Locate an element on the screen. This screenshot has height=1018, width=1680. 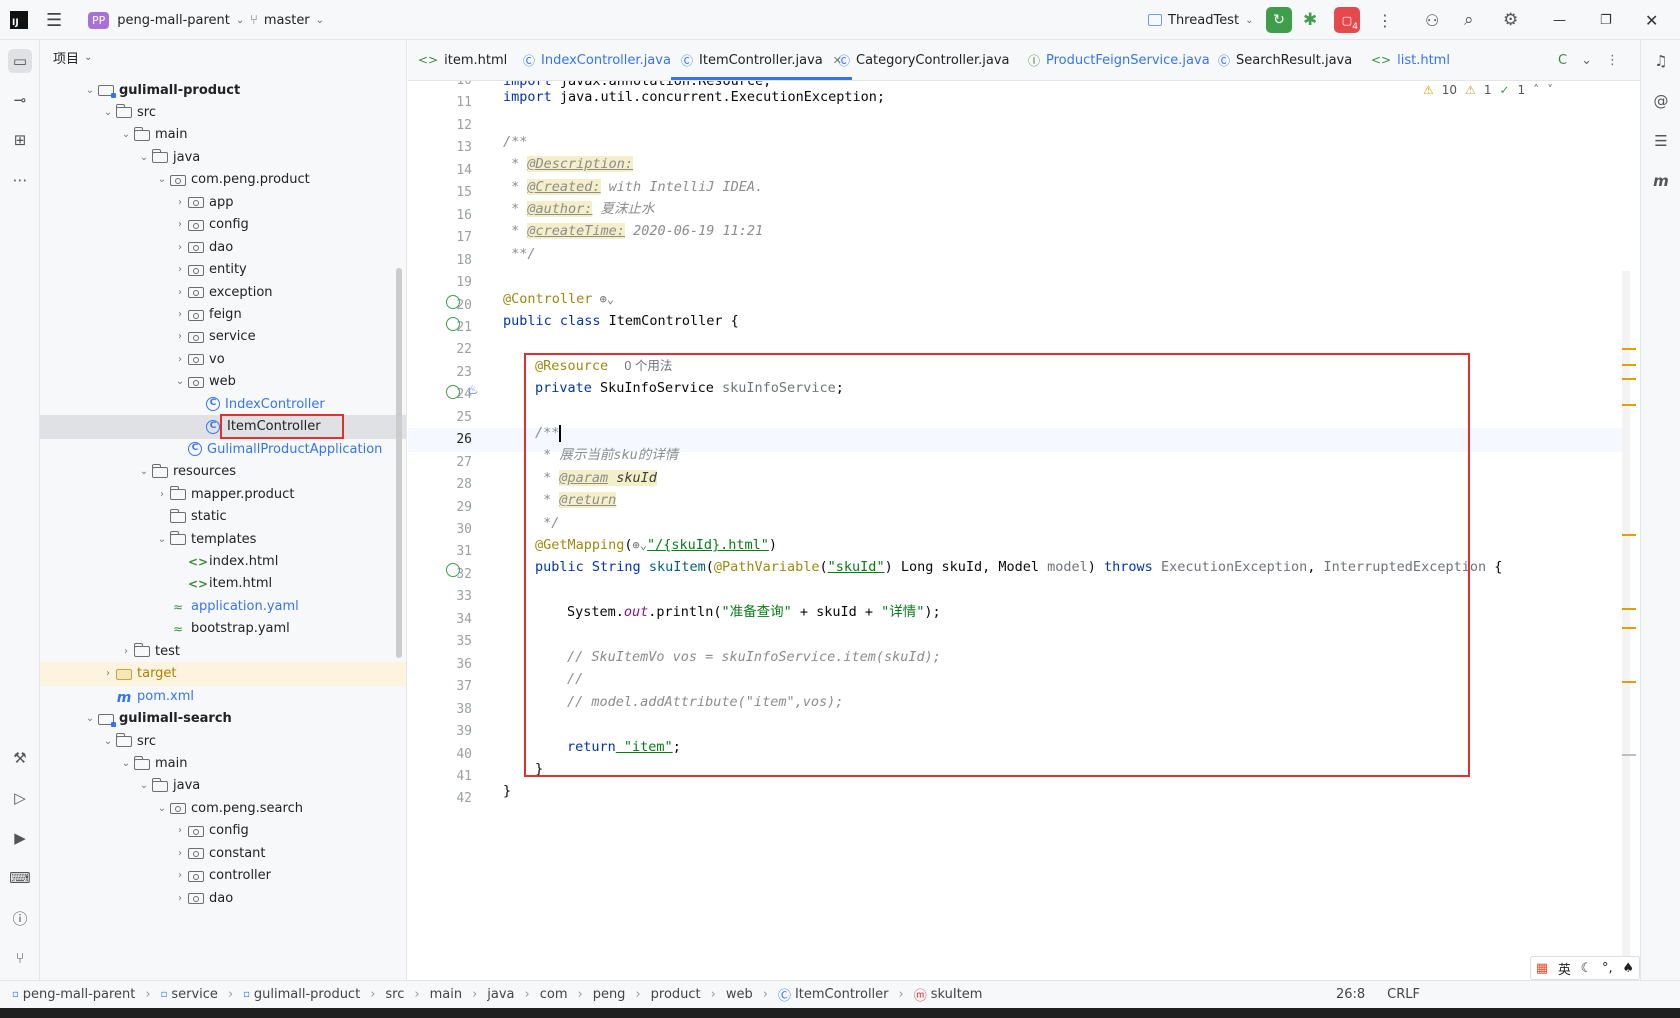
tree-item-bootstrap-yaml: ≈ bootstrap.yaml is located at coordinates (223, 629).